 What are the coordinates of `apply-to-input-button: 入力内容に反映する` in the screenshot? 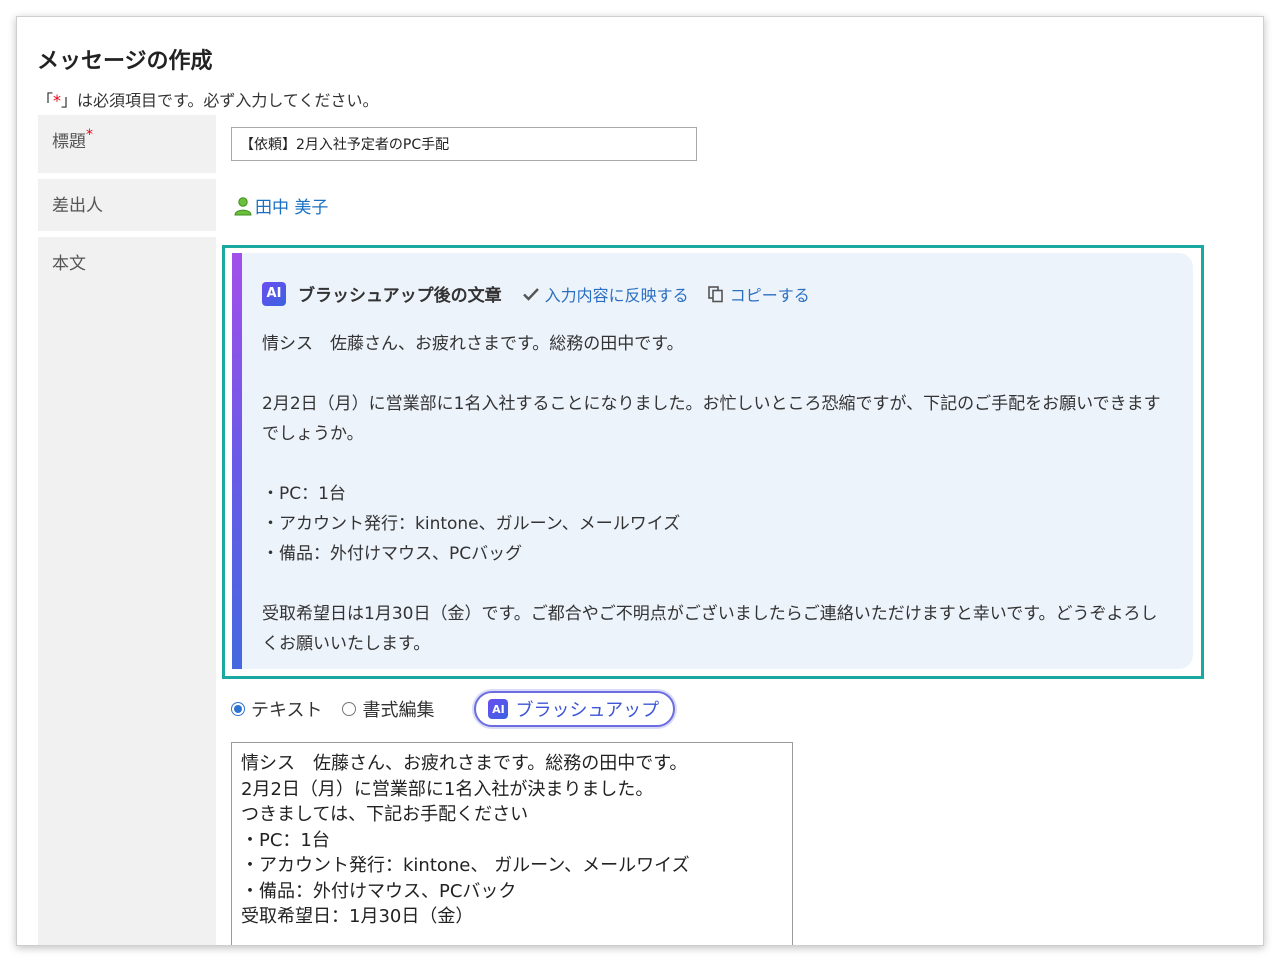 It's located at (605, 294).